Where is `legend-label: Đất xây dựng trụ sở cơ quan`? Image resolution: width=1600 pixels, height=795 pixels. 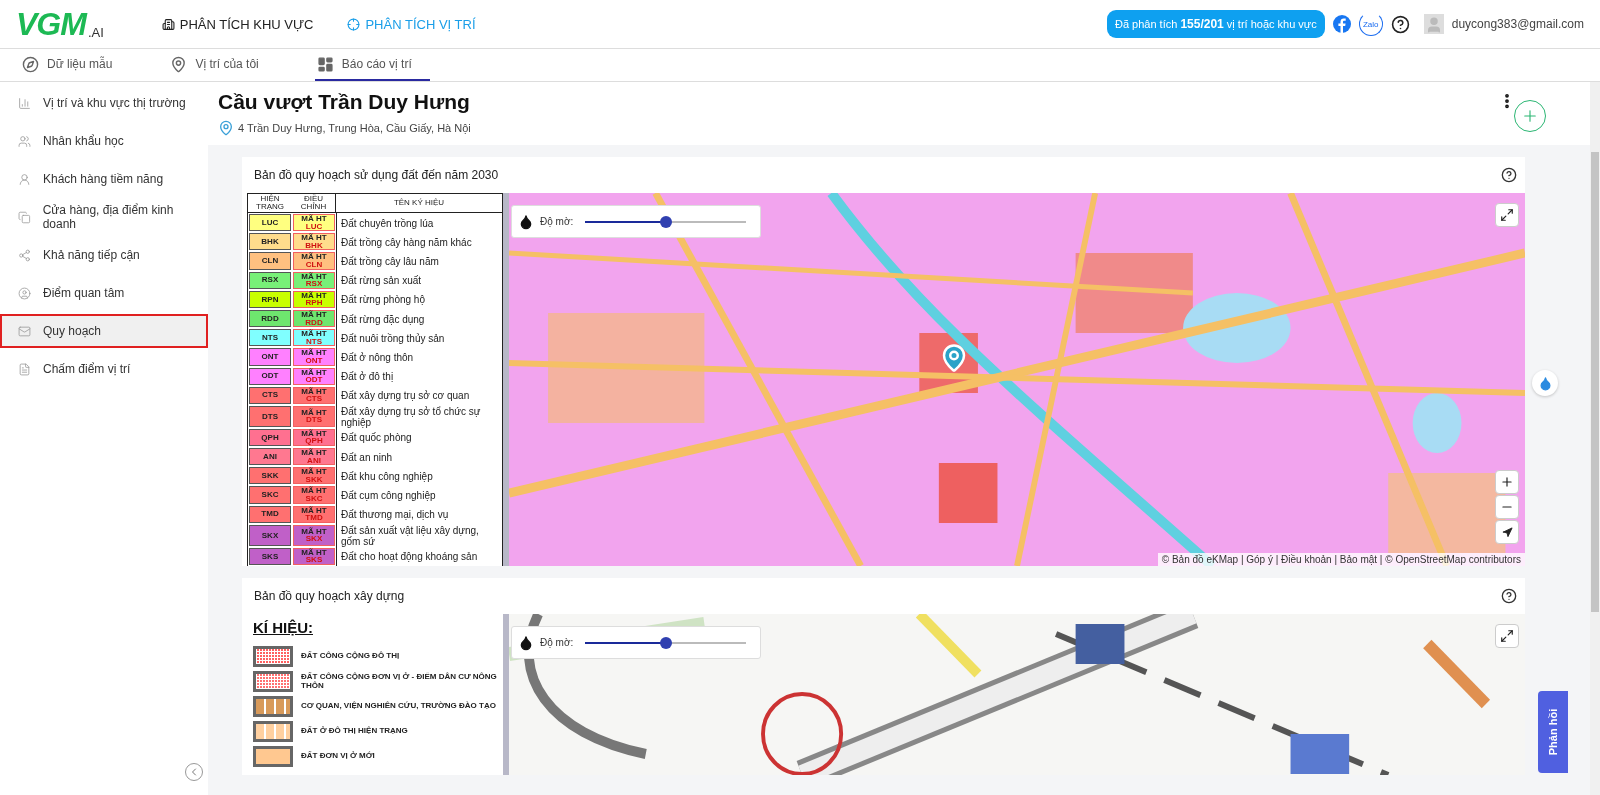 legend-label: Đất xây dựng trụ sở cơ quan is located at coordinates (419, 395).